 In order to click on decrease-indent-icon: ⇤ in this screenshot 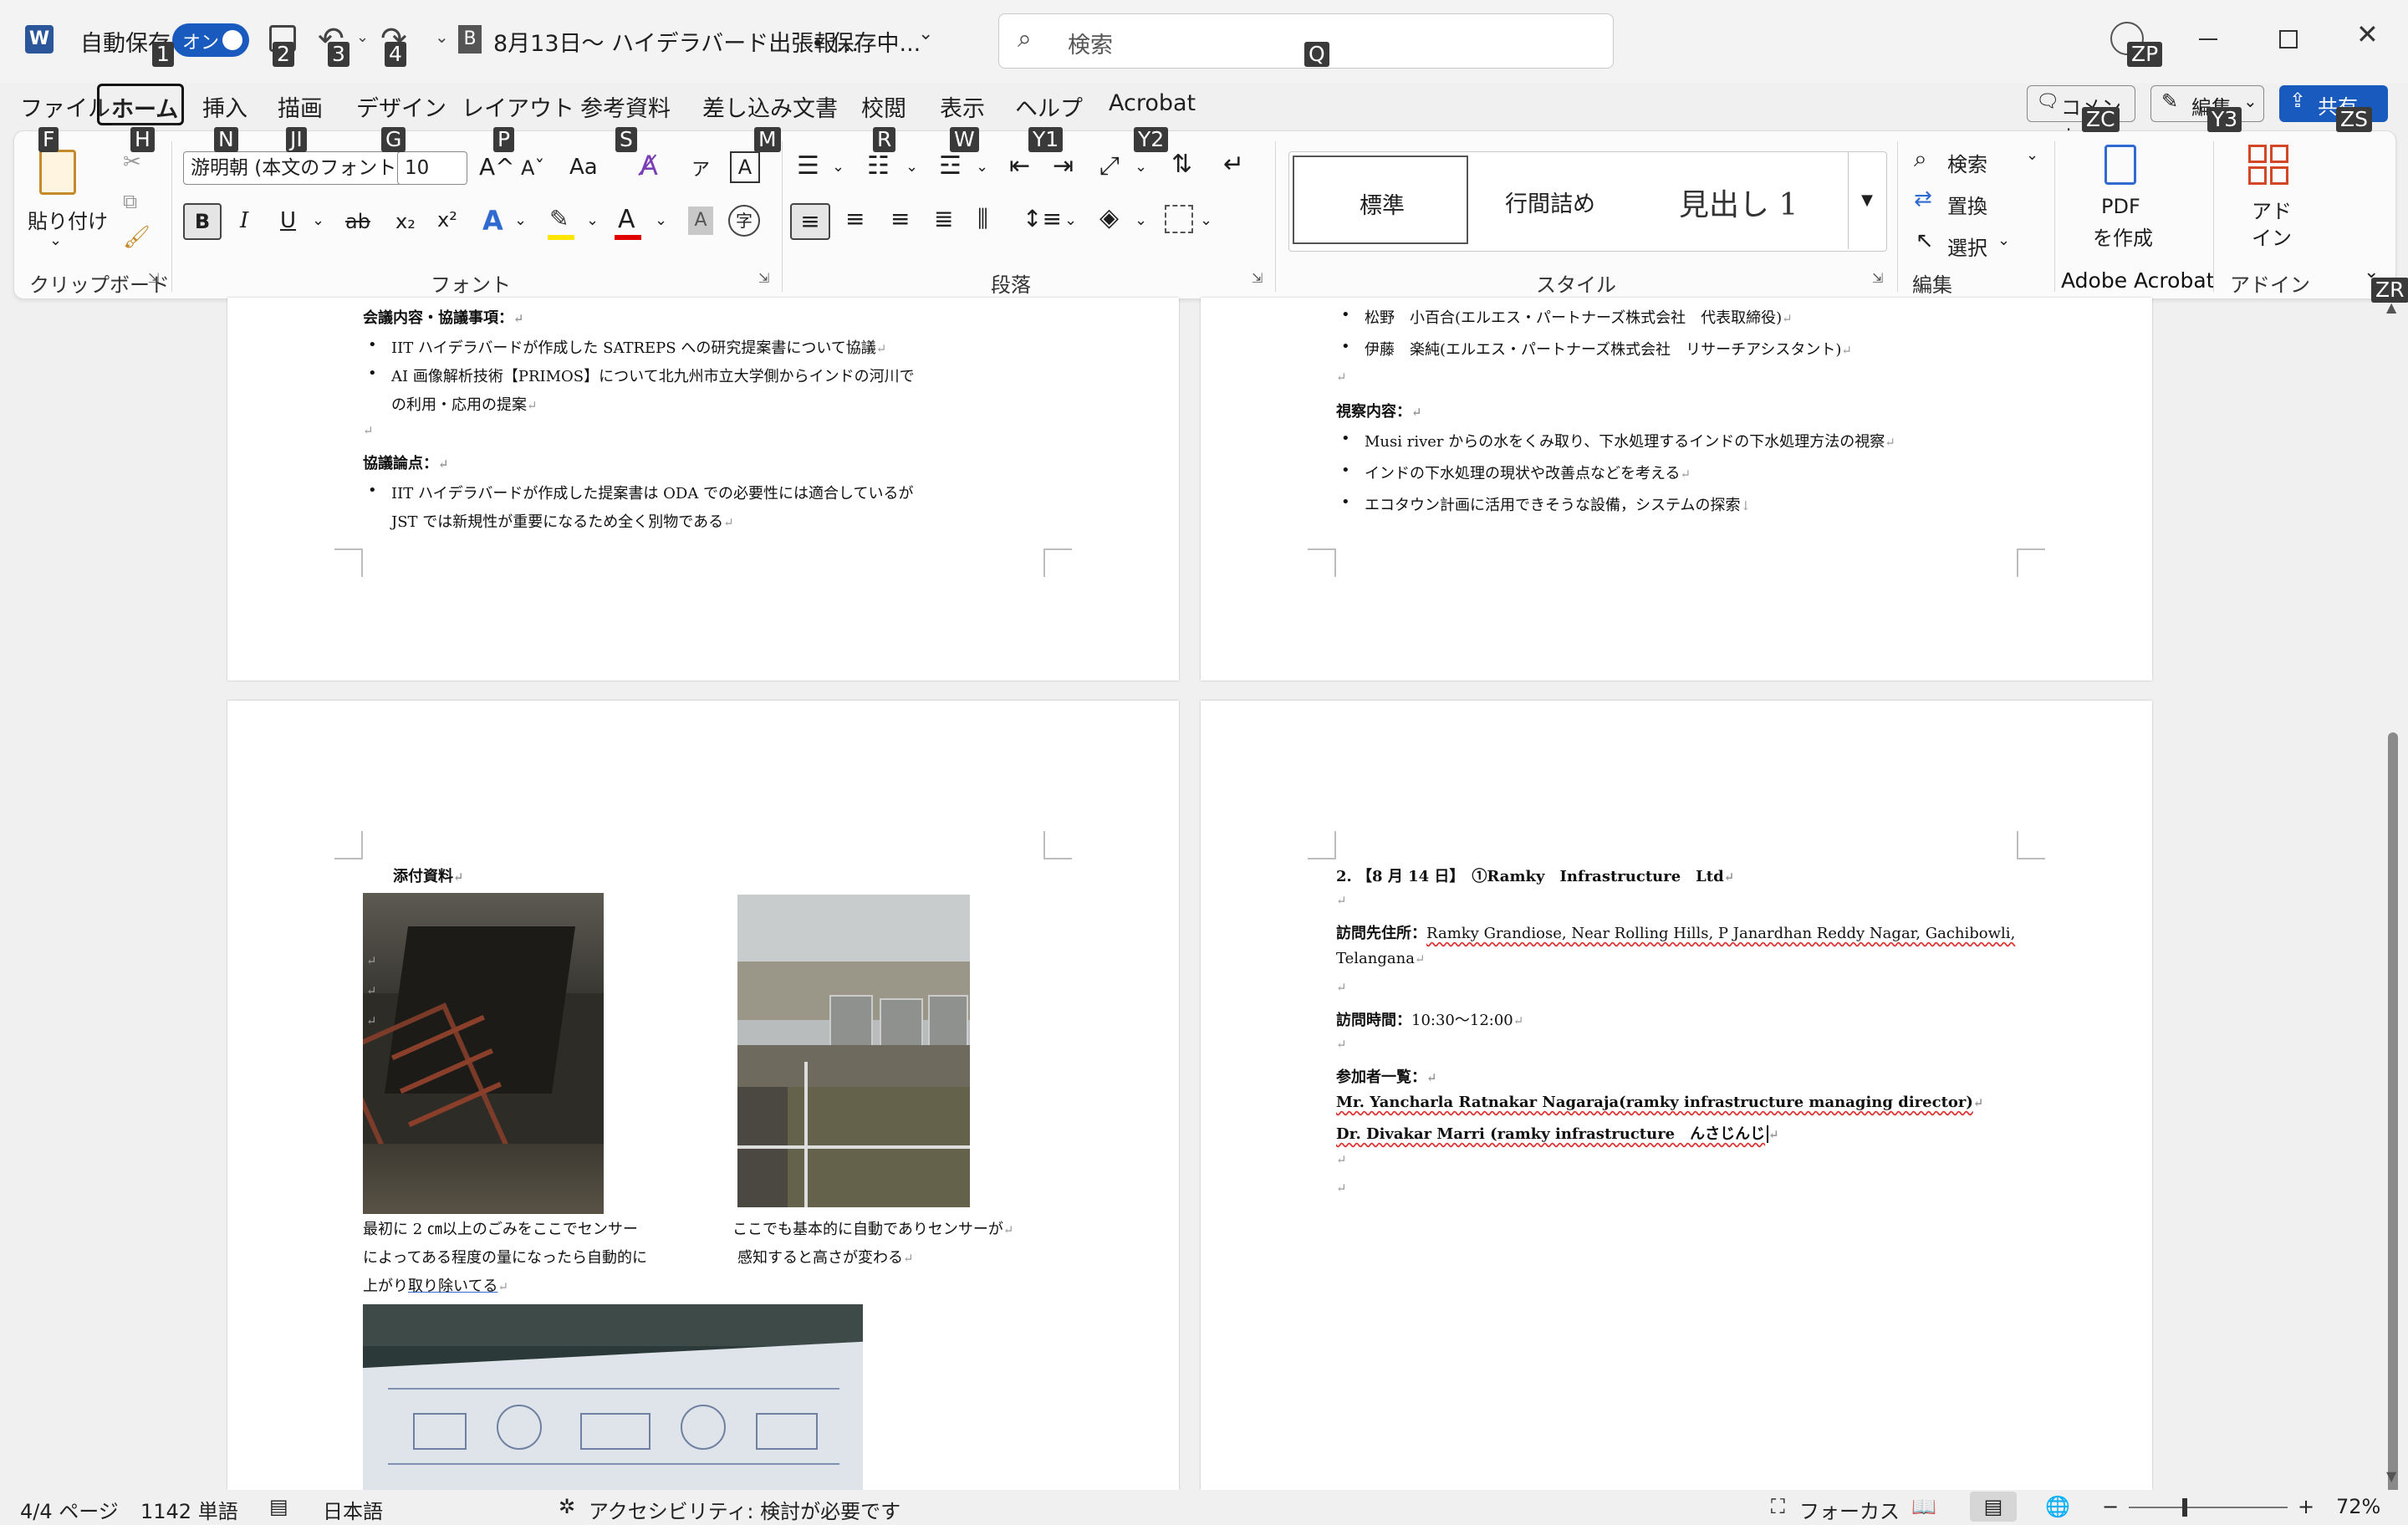, I will do `click(1020, 166)`.